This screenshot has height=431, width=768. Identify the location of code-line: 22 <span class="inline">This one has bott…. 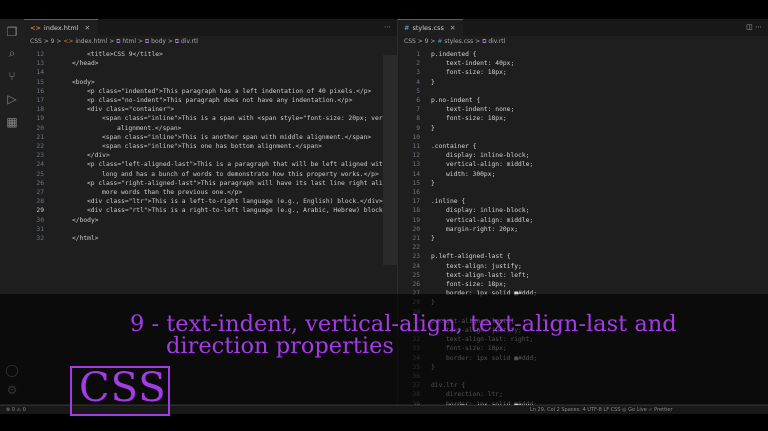
(210, 146).